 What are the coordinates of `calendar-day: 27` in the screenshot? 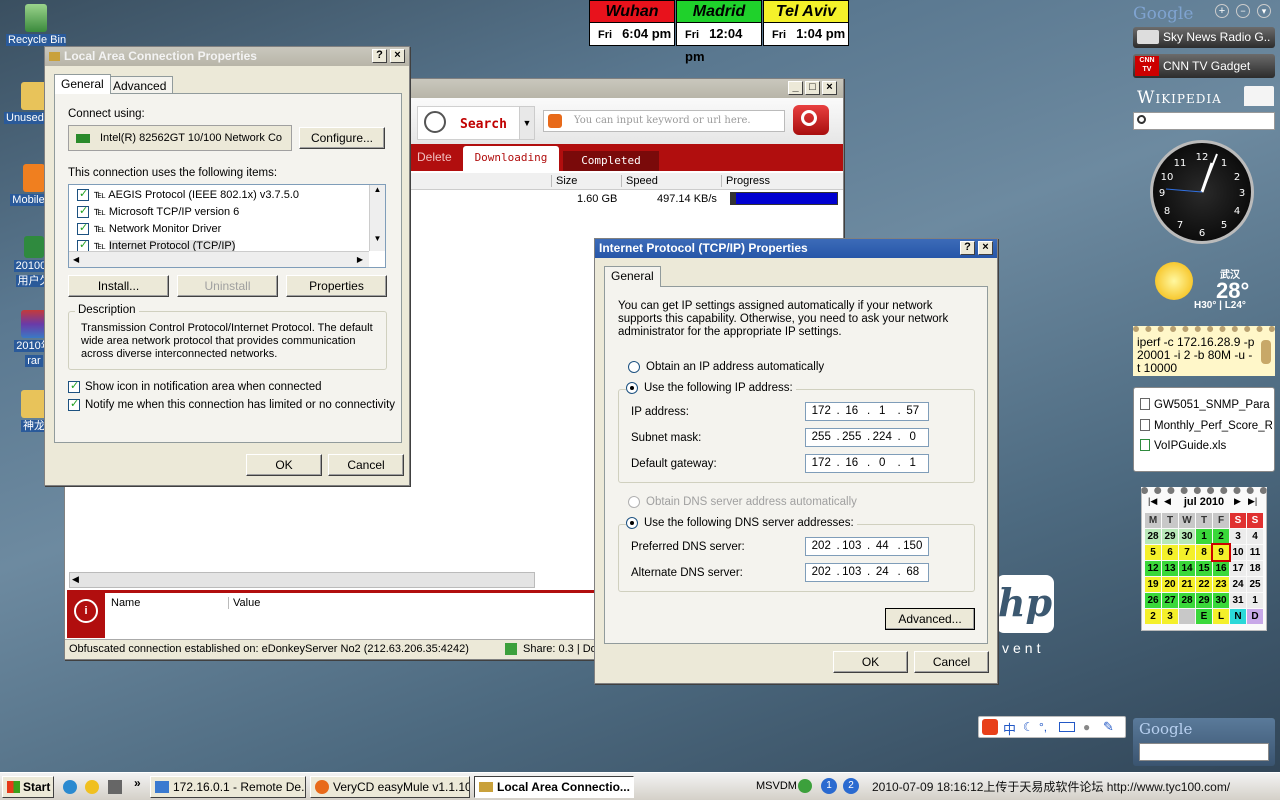 It's located at (1170, 600).